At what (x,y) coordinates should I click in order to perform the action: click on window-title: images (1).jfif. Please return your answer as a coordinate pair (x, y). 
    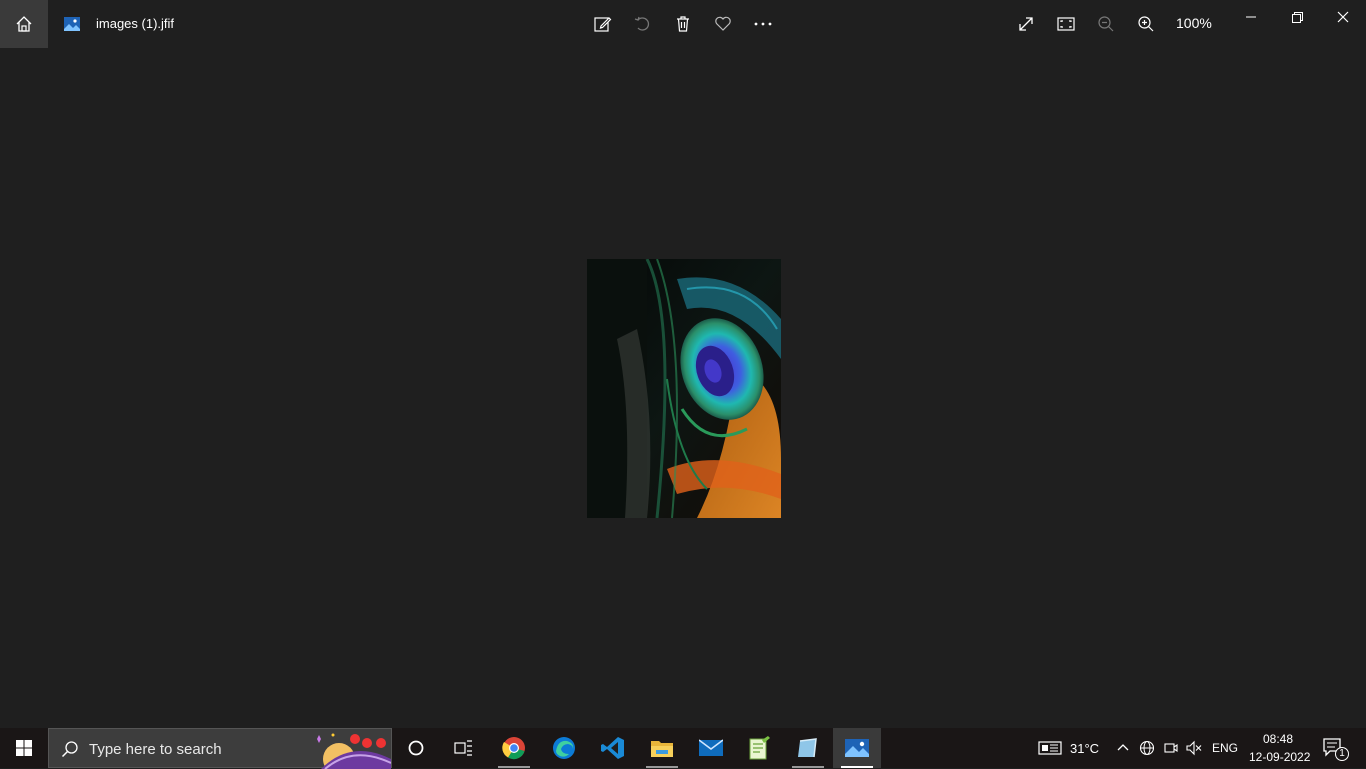
    Looking at the image, I should click on (135, 23).